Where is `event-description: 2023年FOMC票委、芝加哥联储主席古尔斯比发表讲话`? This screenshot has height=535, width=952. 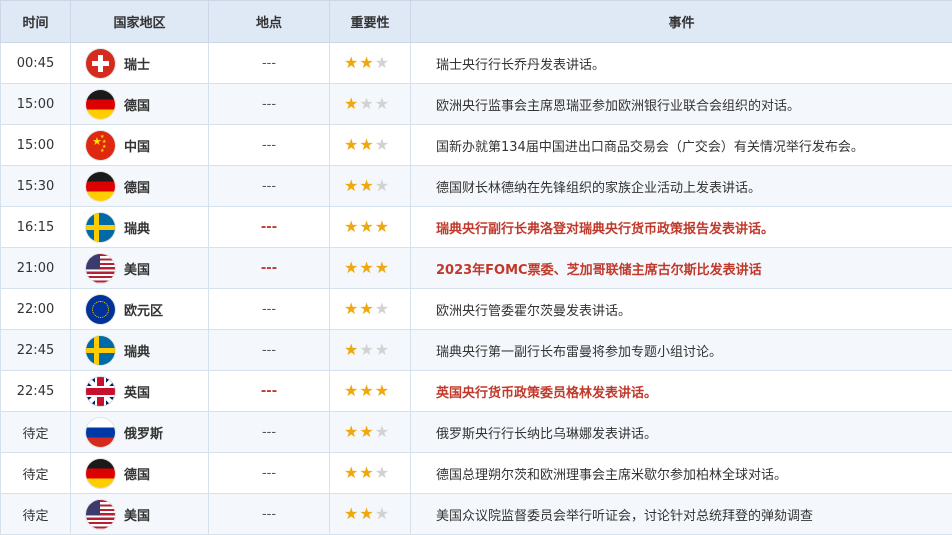 event-description: 2023年FOMC票委、芝加哥联储主席古尔斯比发表讲话 is located at coordinates (681, 268).